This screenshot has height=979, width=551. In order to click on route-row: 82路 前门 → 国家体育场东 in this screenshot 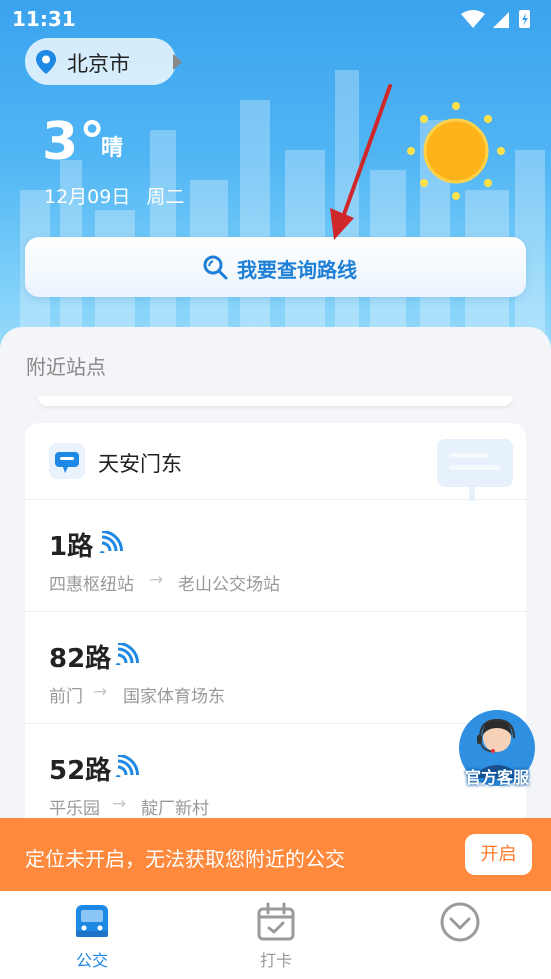, I will do `click(275, 667)`.